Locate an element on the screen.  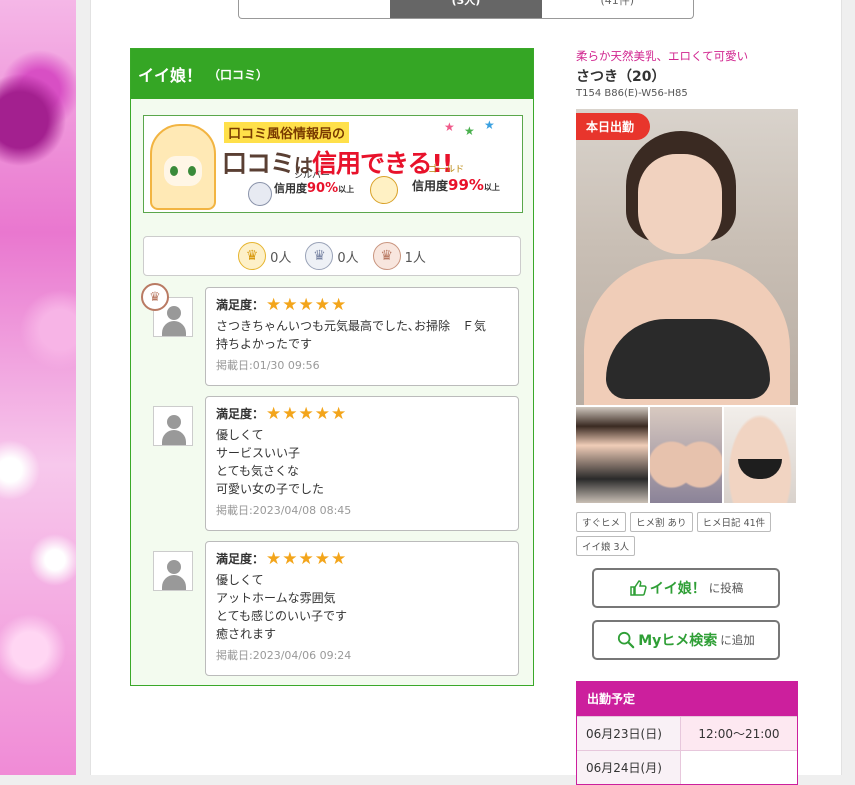
bronze-count: ♛ 1人 is located at coordinates (399, 256).